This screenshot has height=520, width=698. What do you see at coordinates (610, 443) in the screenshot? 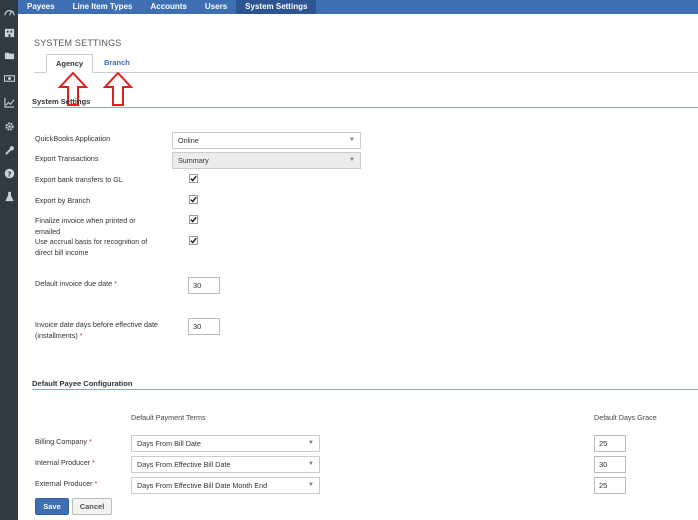
I see `billing-company-grace-input: 25` at bounding box center [610, 443].